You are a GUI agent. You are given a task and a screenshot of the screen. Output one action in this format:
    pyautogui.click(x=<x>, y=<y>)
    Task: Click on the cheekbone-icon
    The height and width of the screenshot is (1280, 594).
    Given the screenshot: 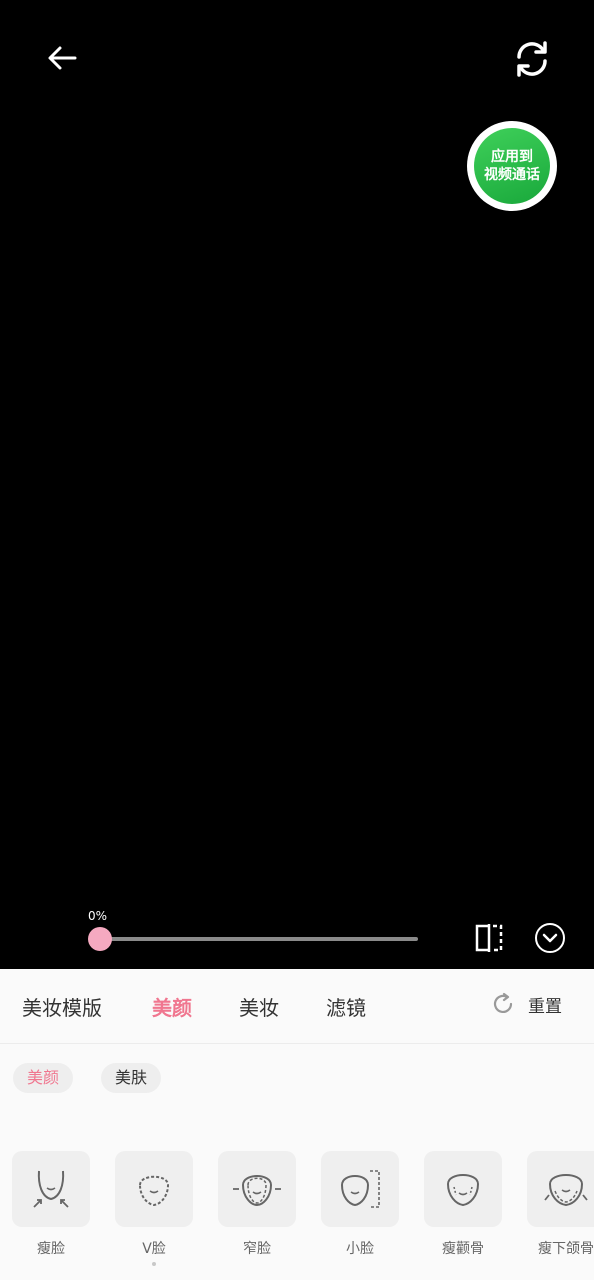 What is the action you would take?
    pyautogui.click(x=463, y=1190)
    